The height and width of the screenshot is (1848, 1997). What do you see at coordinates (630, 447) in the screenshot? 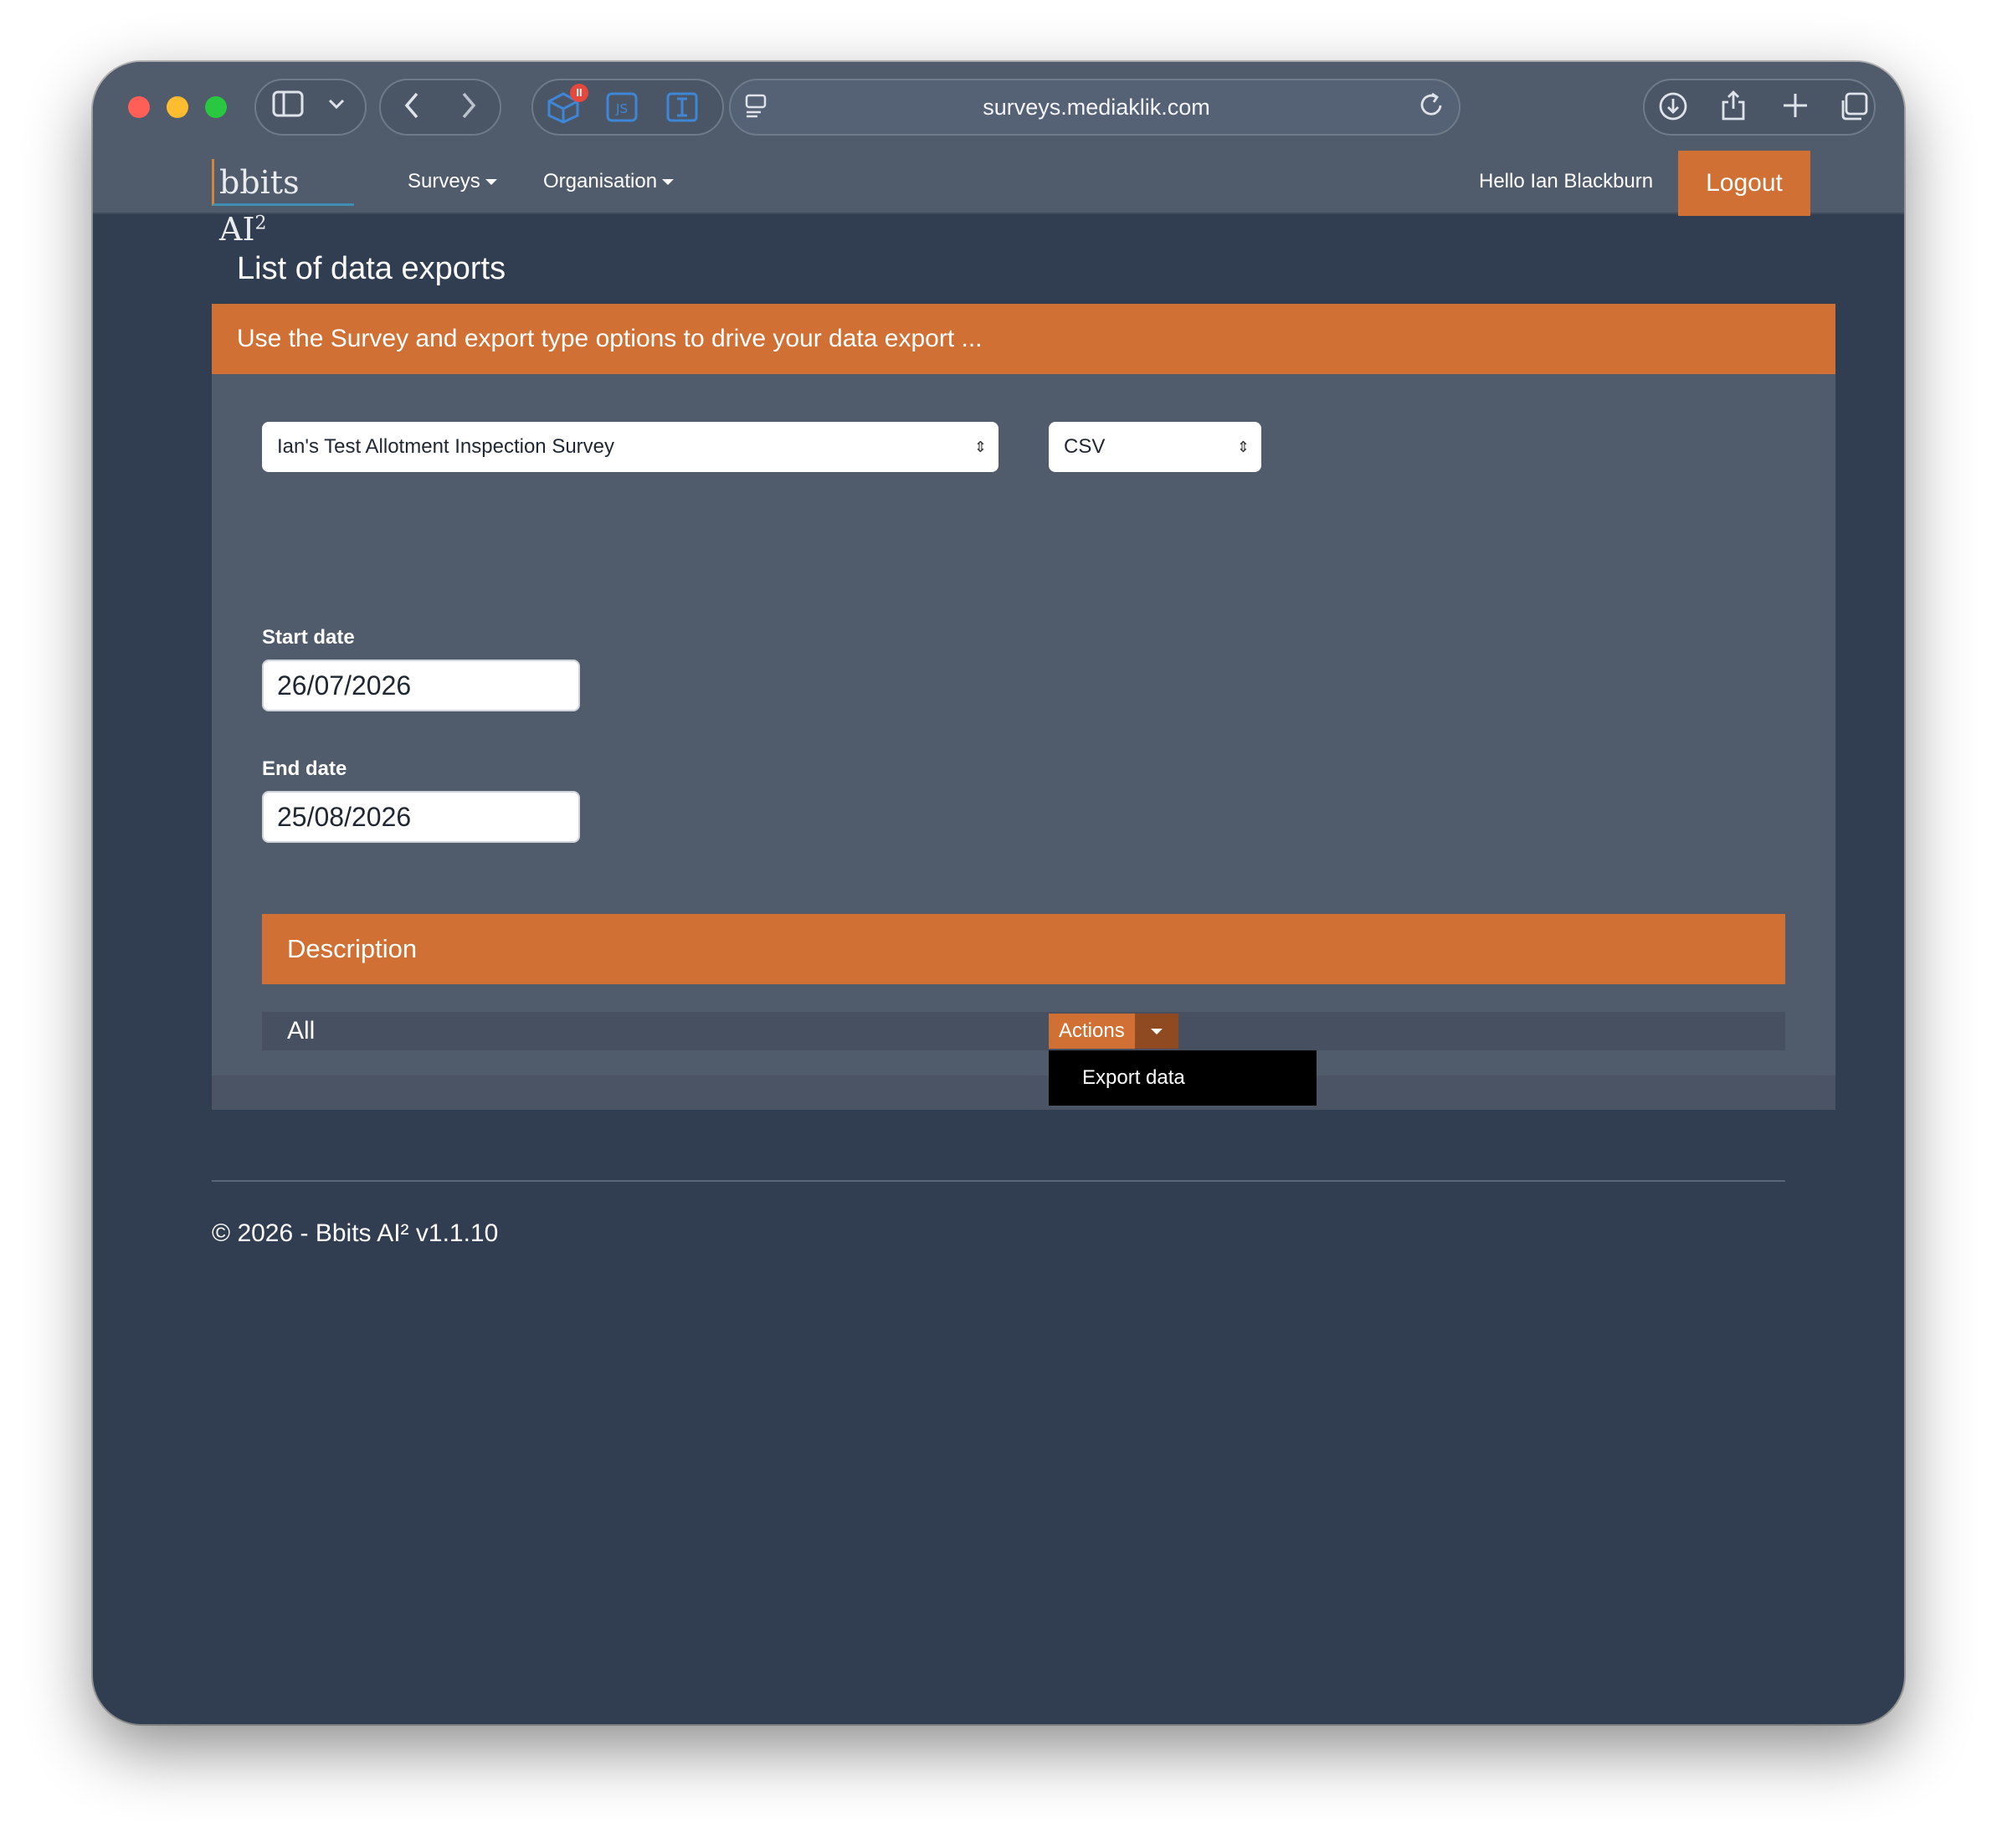
I see `survey-select: Ian's Test Allotment Inspection Survey ⇕` at bounding box center [630, 447].